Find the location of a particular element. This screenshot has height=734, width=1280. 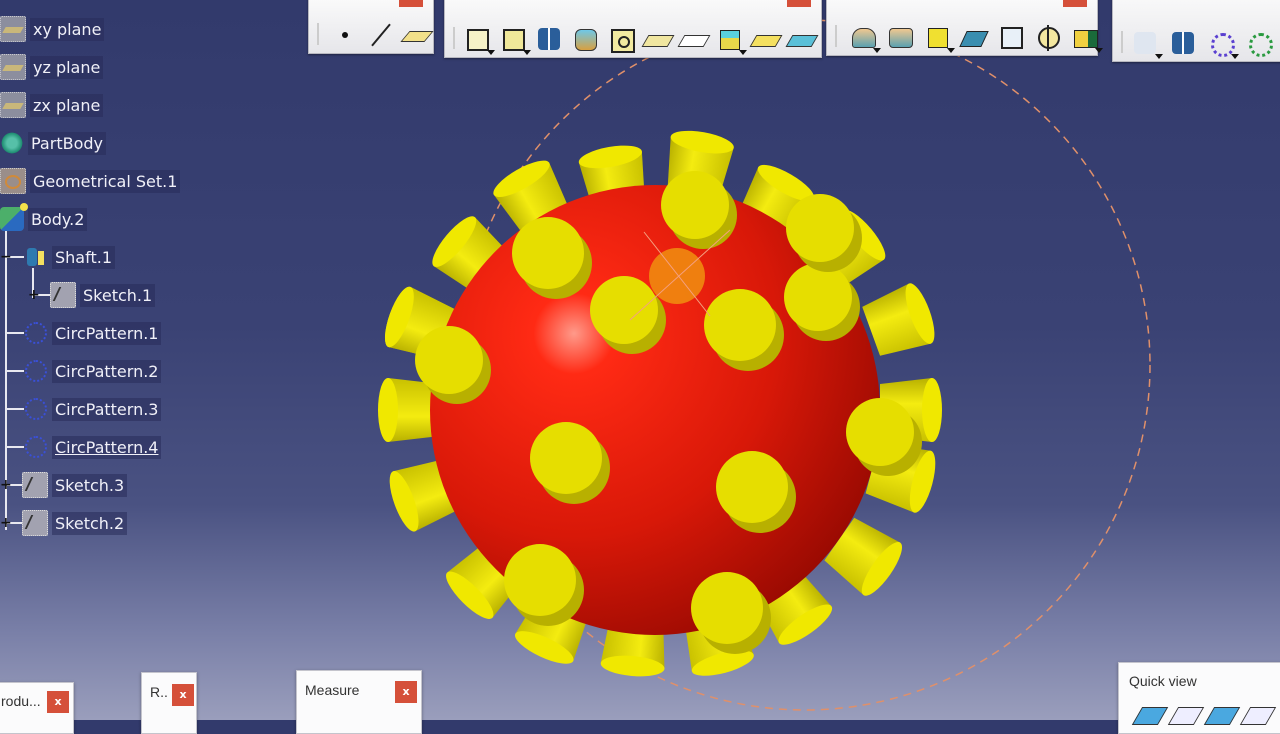

tree-item-sketch-1: + Sketch.1 is located at coordinates (92, 295).